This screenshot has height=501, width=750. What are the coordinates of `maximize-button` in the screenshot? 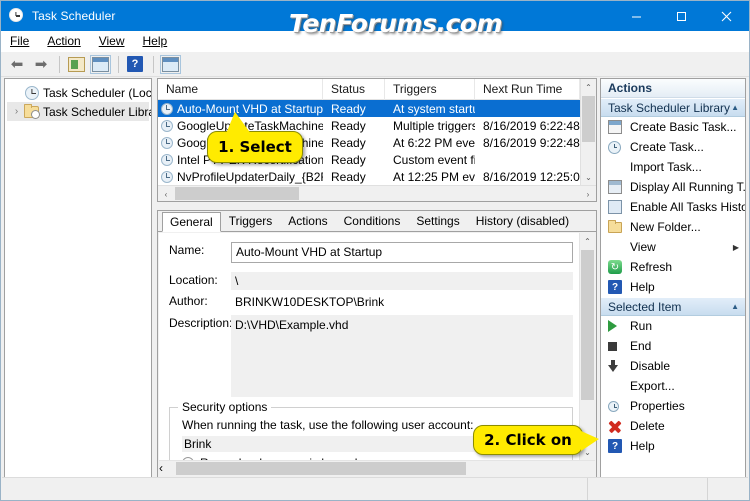 It's located at (681, 16).